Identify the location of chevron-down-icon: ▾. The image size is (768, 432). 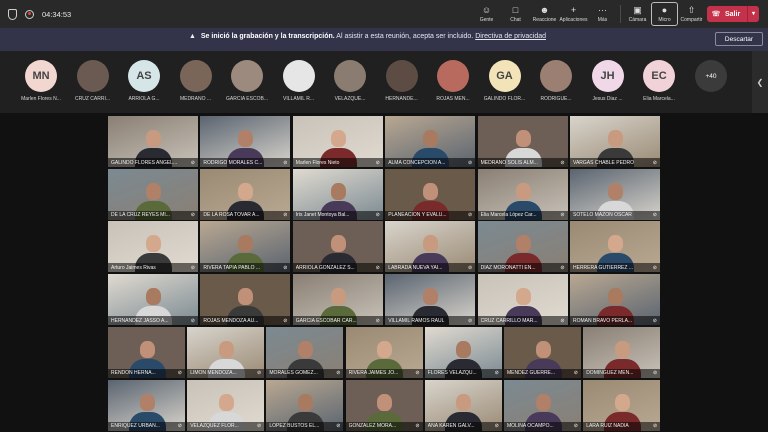
(753, 14).